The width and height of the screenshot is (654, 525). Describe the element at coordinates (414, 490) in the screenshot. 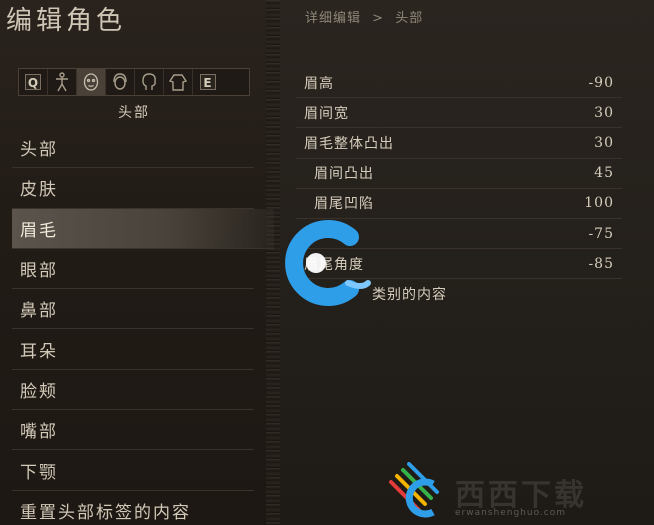

I see `watermark-stripes-icon` at that location.